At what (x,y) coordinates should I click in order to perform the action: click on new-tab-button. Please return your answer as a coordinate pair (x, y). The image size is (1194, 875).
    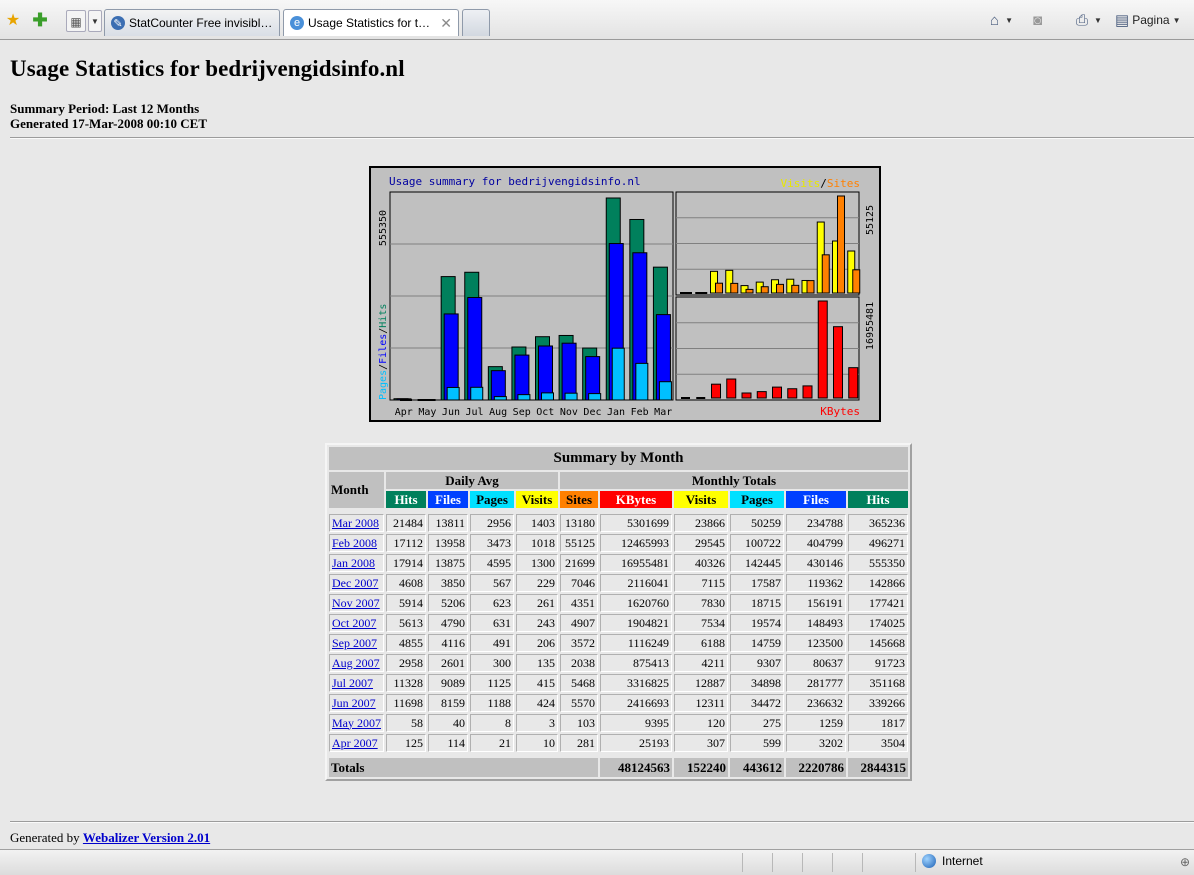
    Looking at the image, I should click on (476, 22).